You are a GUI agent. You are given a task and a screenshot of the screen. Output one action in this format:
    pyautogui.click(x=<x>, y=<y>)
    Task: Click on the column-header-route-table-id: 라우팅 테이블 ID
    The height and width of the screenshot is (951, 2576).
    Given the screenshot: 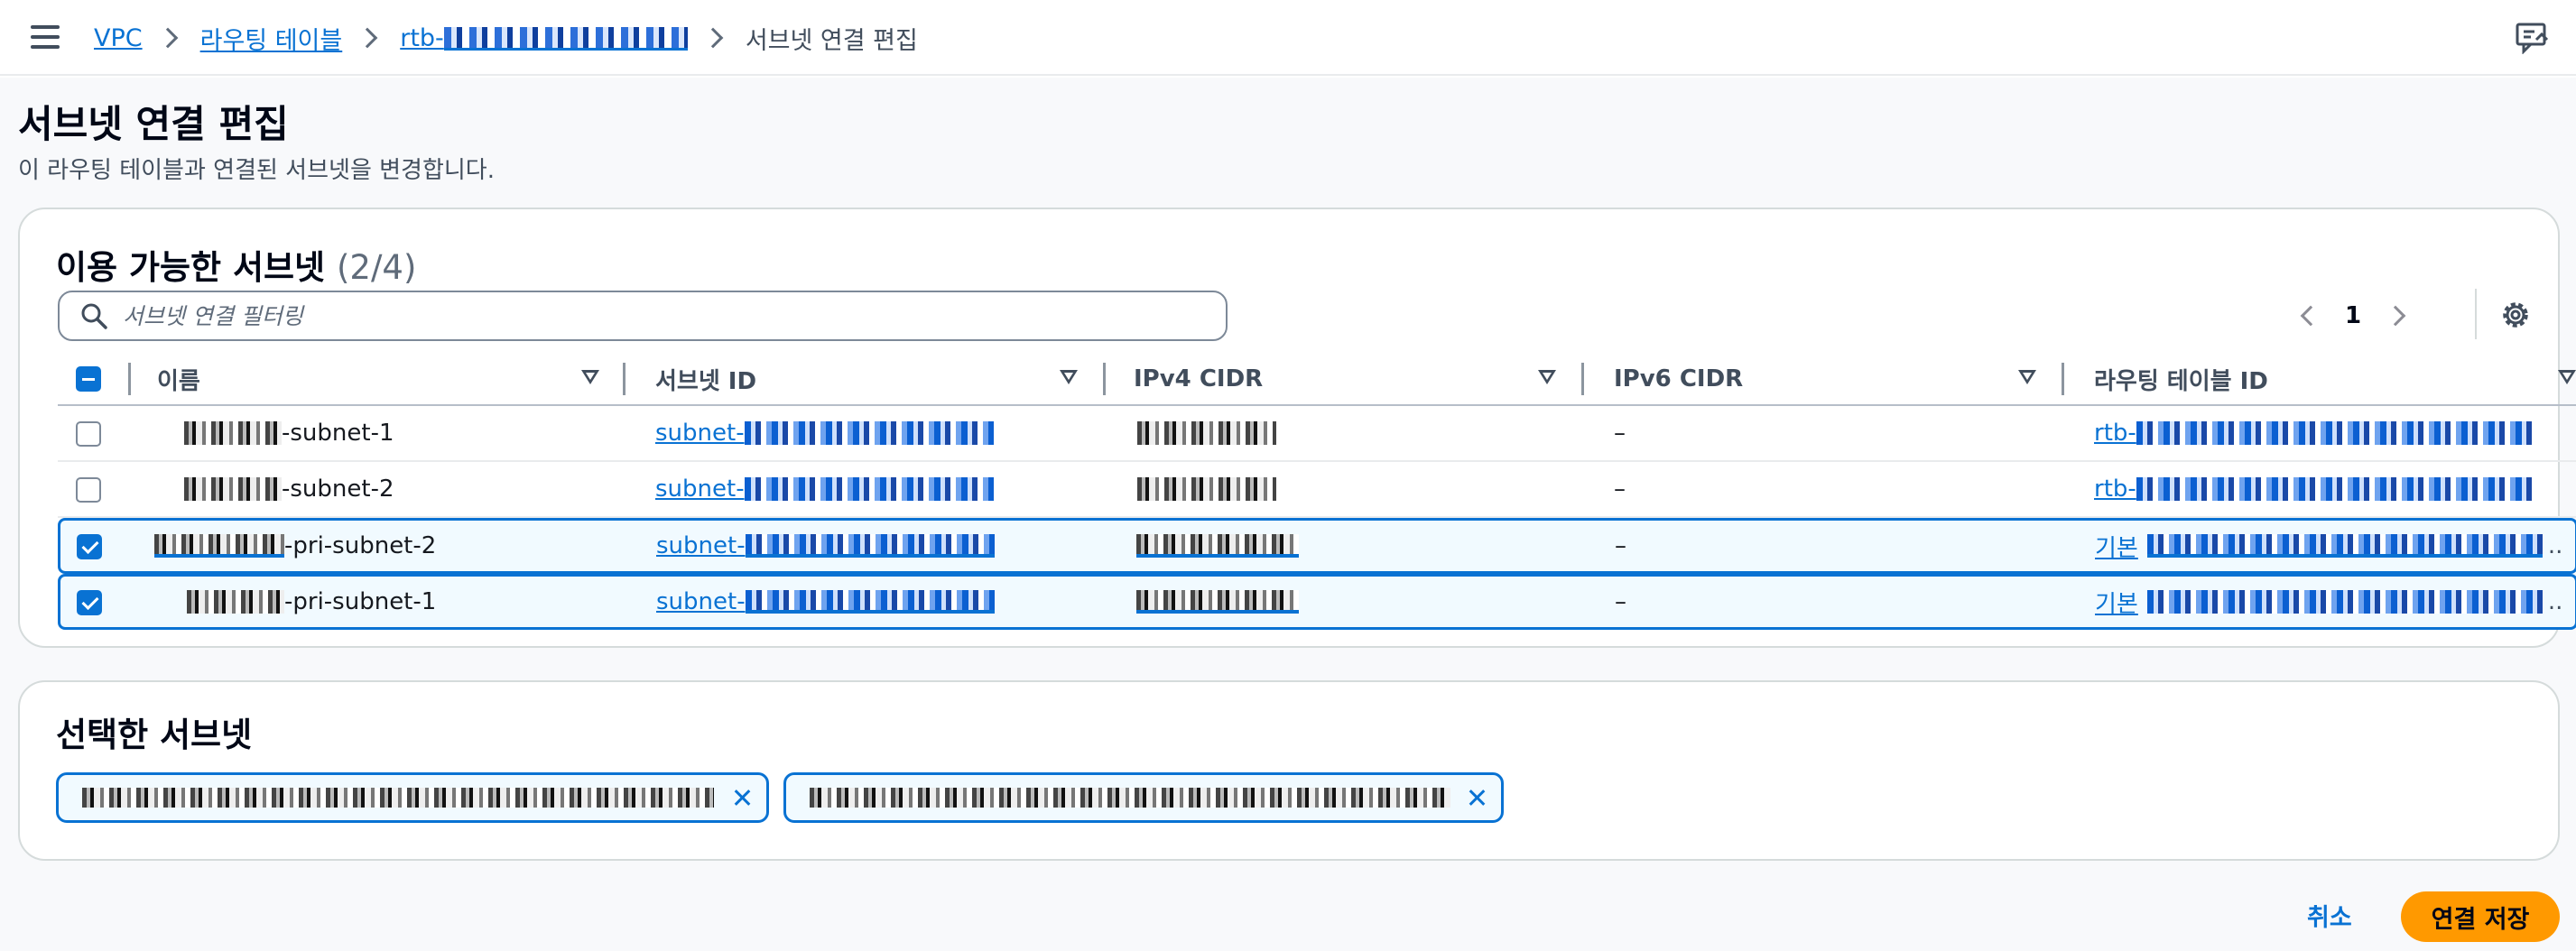 What is the action you would take?
    pyautogui.click(x=2181, y=379)
    